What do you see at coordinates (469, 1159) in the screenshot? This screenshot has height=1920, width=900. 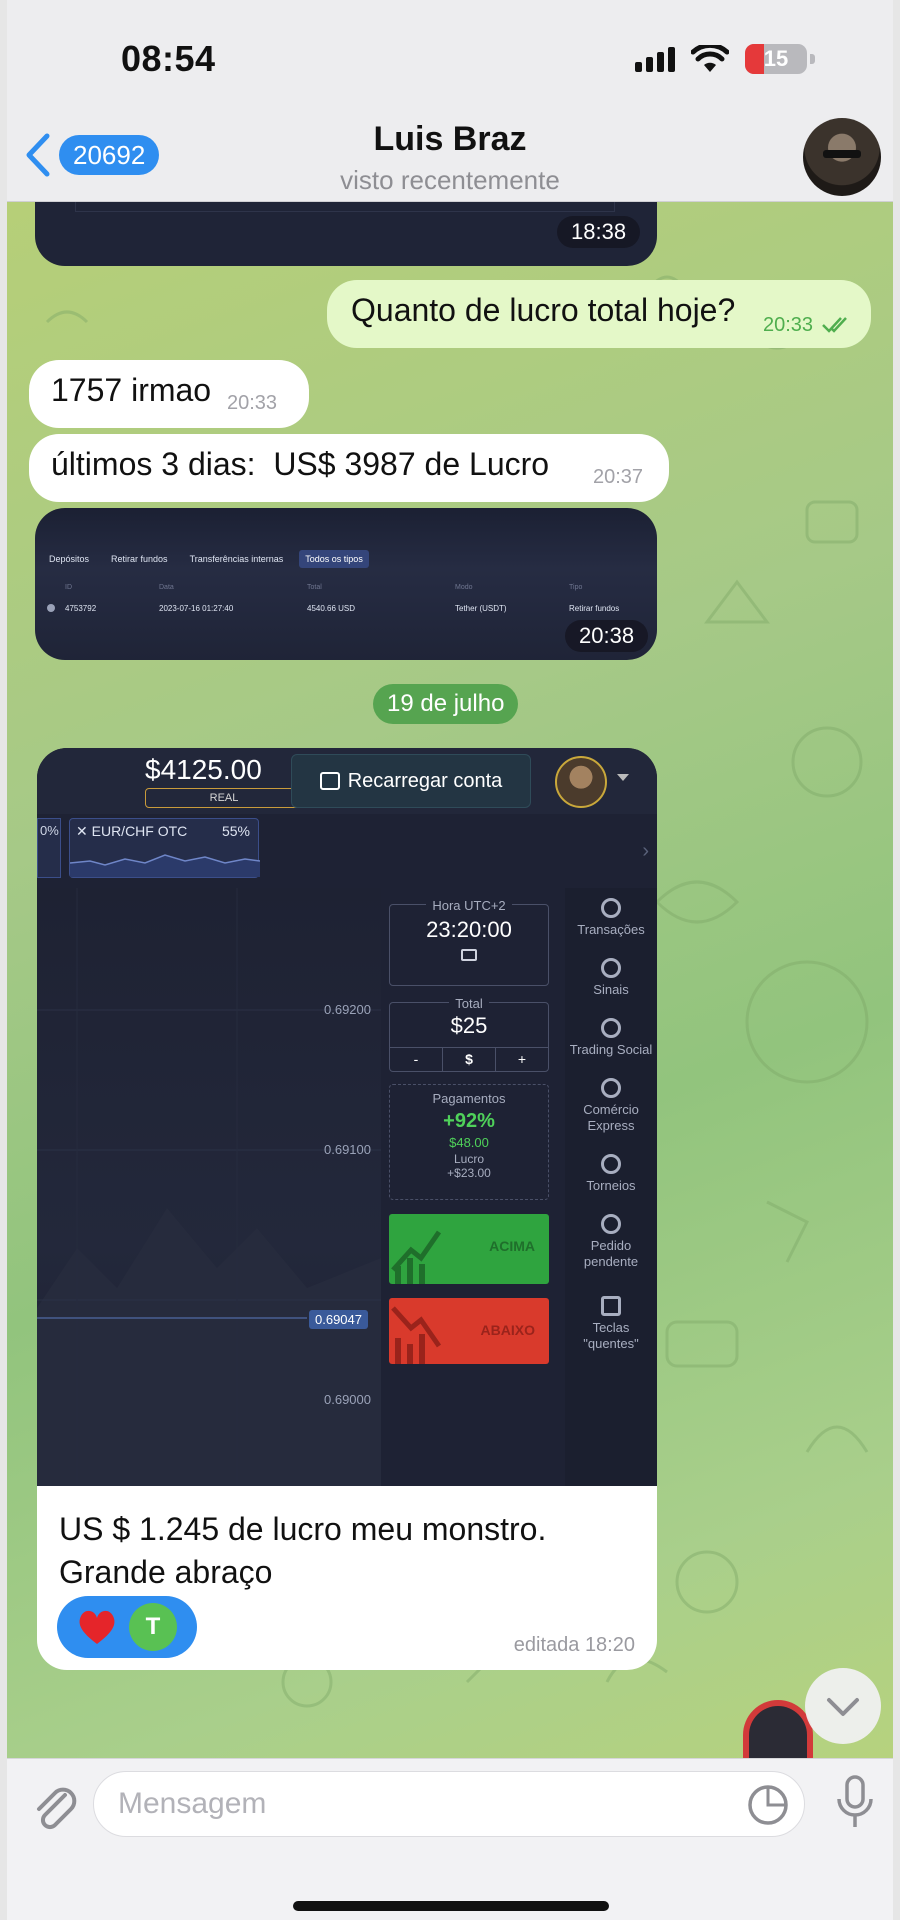 I see `profit-caption: Lucro` at bounding box center [469, 1159].